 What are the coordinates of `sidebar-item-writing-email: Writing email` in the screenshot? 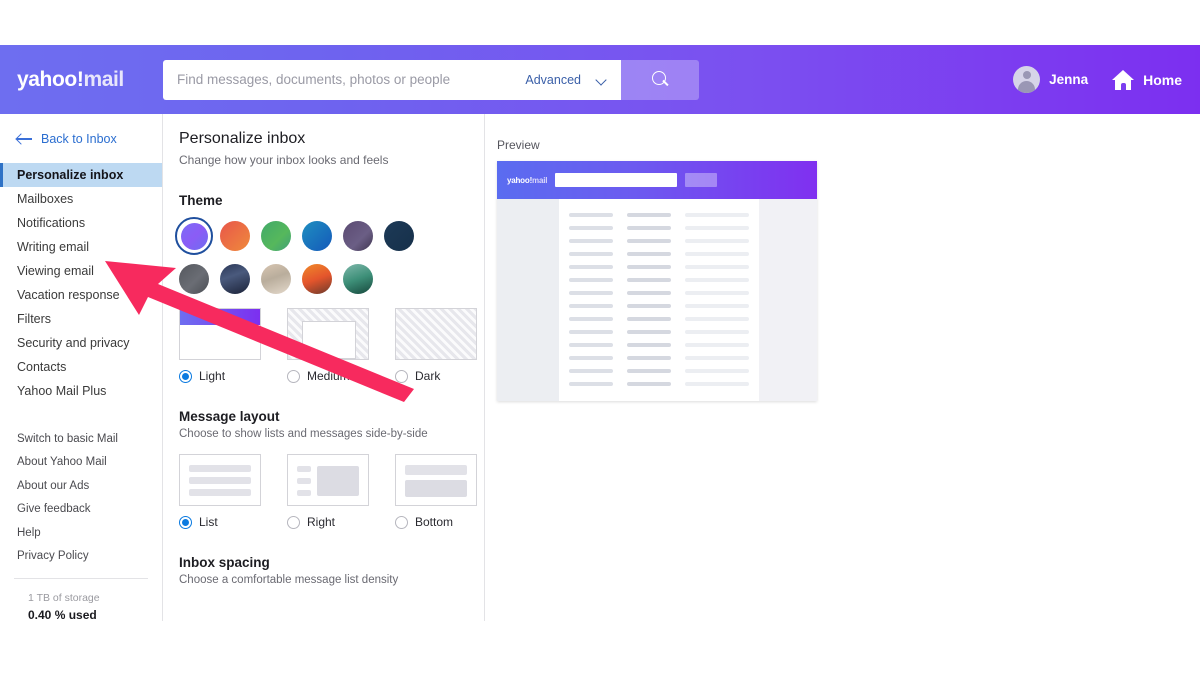 It's located at (81, 247).